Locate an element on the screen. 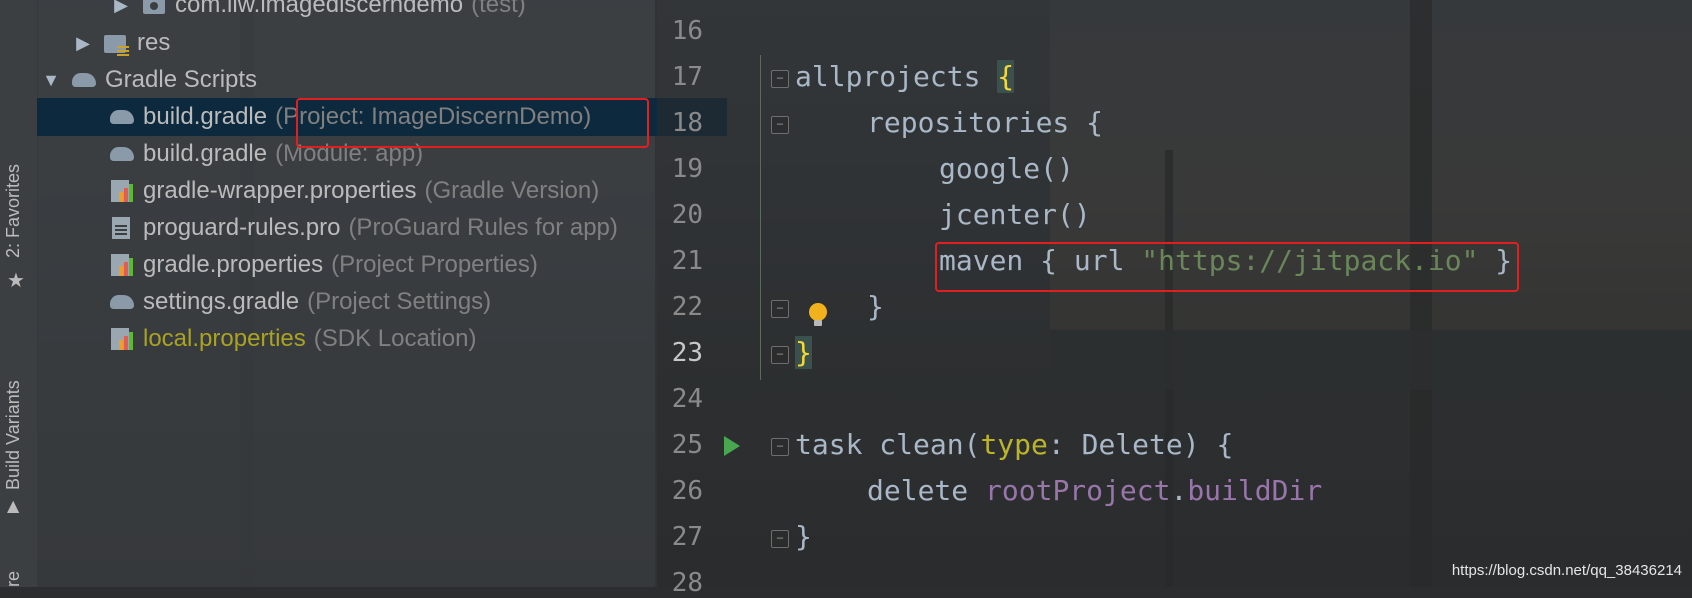 This screenshot has height=598, width=1692. code-text: : Delete) { is located at coordinates (1140, 444).